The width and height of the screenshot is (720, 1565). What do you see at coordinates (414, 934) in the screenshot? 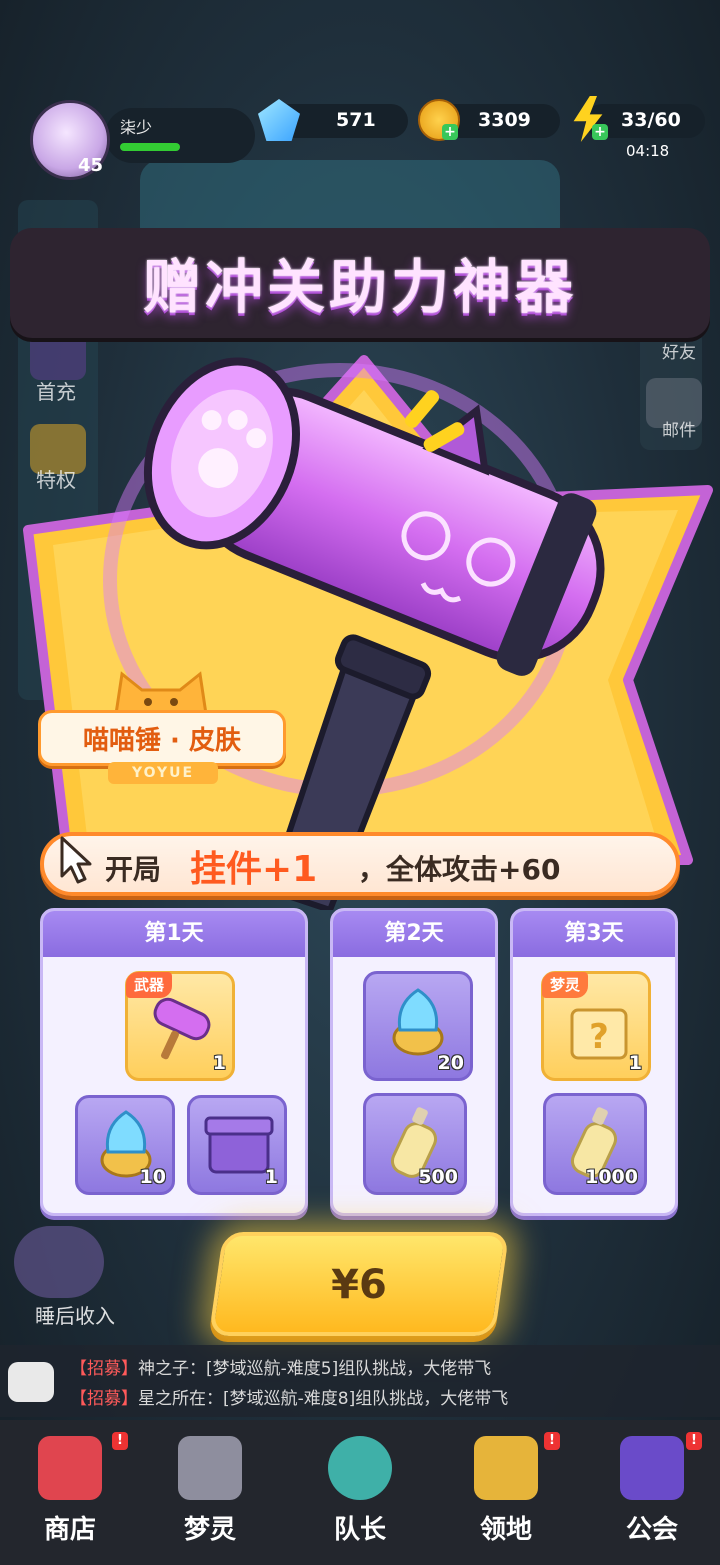
I see `day-2-title: 第2天` at bounding box center [414, 934].